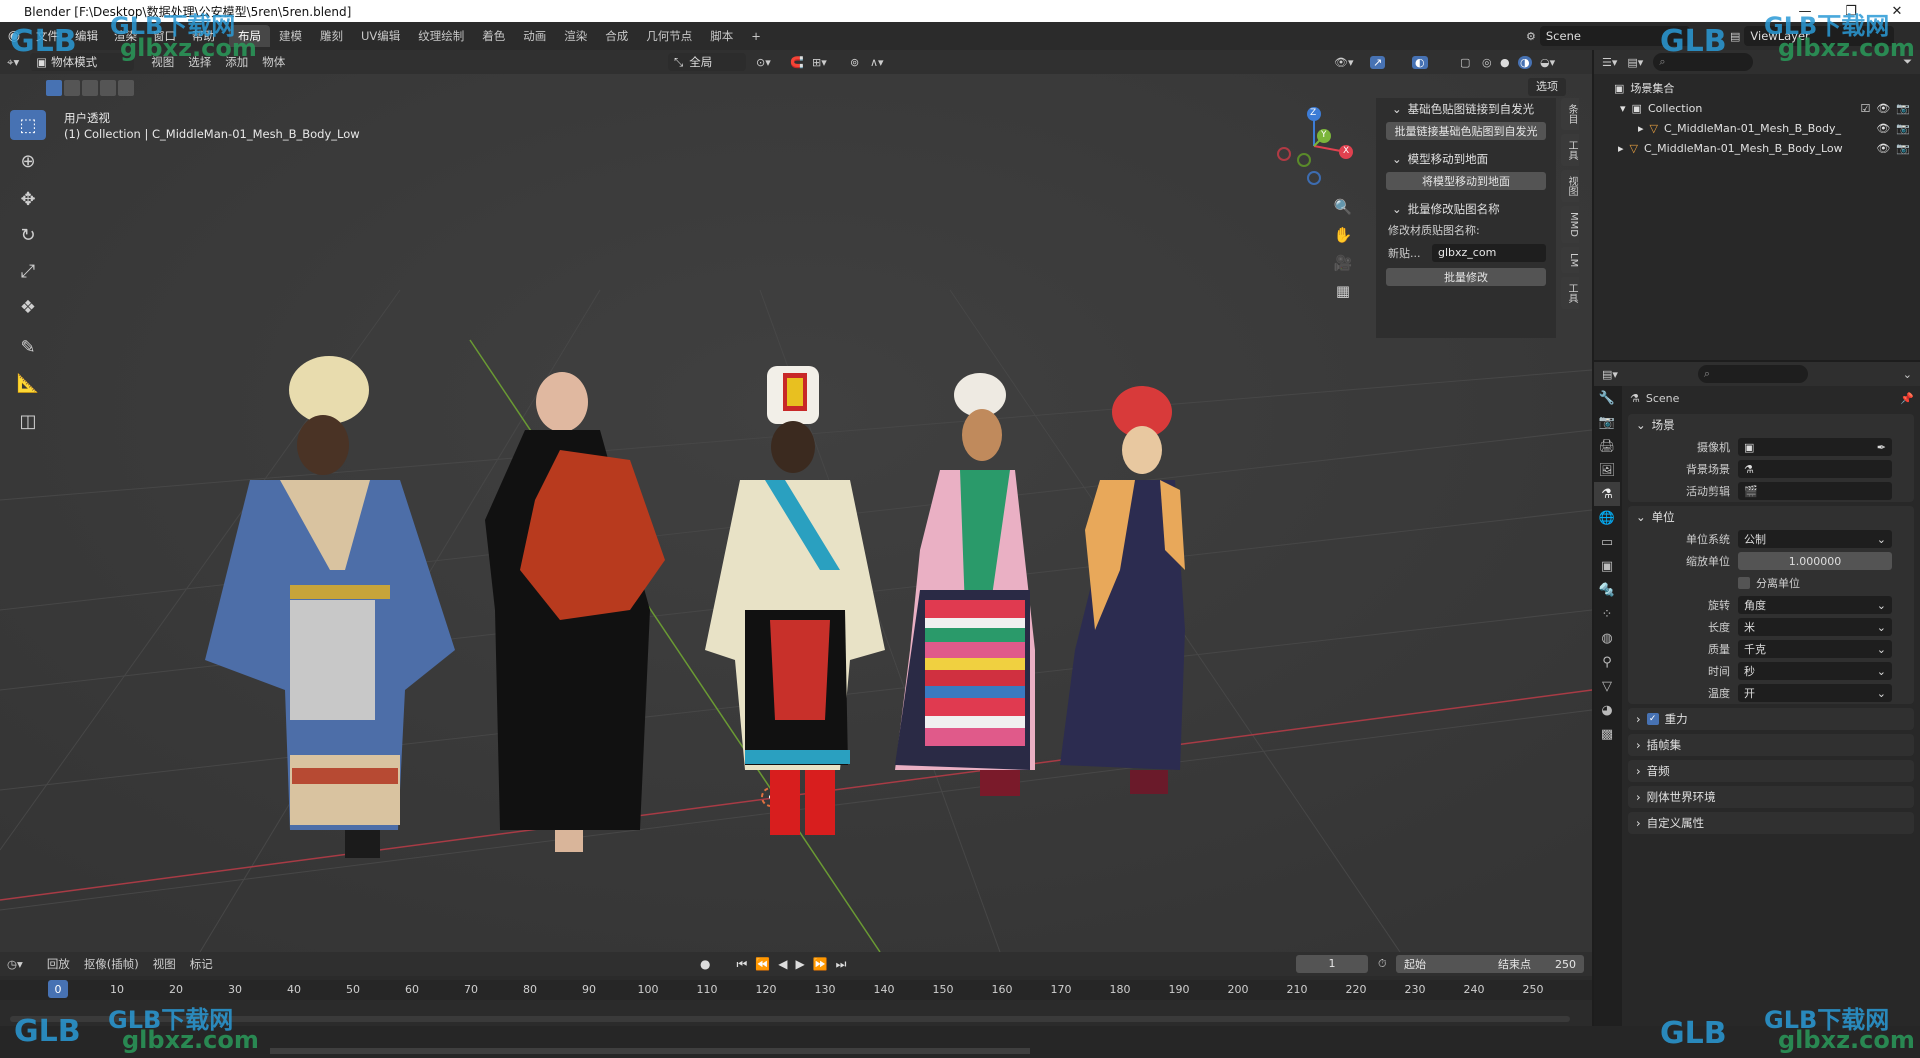  I want to click on move-to-ground-button: 将模型移动到地面, so click(1466, 181).